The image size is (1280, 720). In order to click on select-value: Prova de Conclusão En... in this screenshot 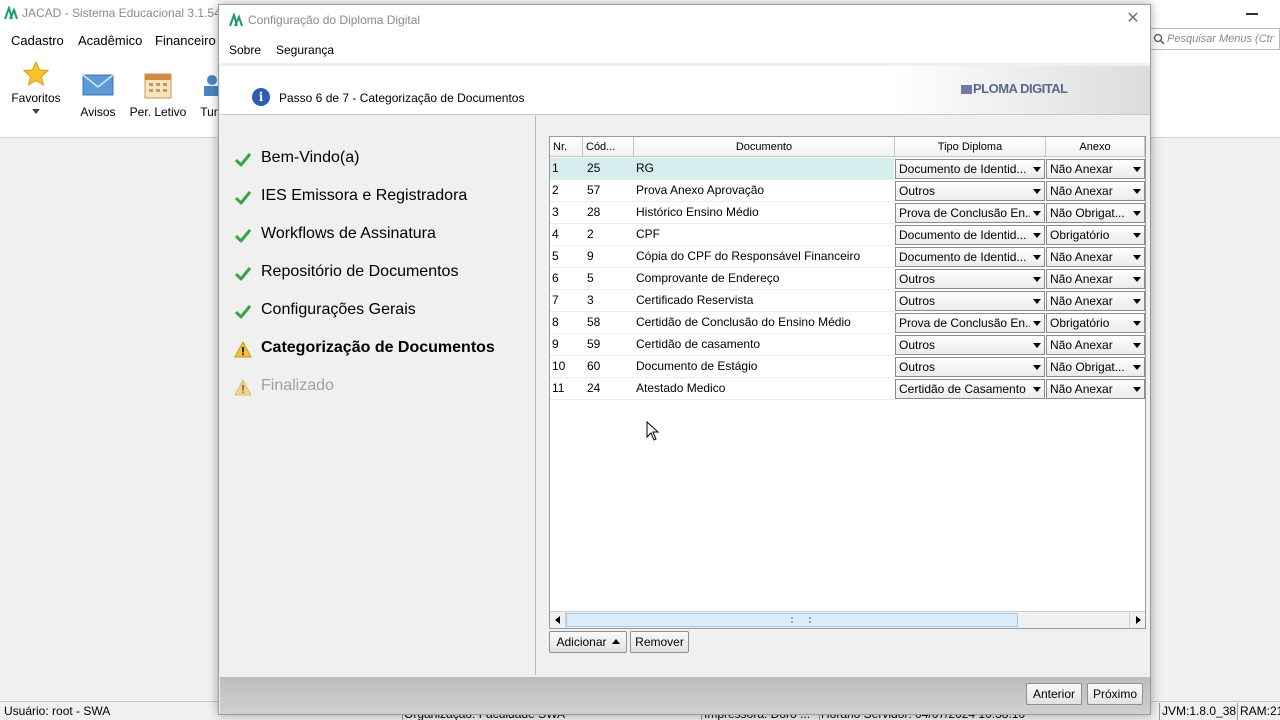, I will do `click(964, 213)`.